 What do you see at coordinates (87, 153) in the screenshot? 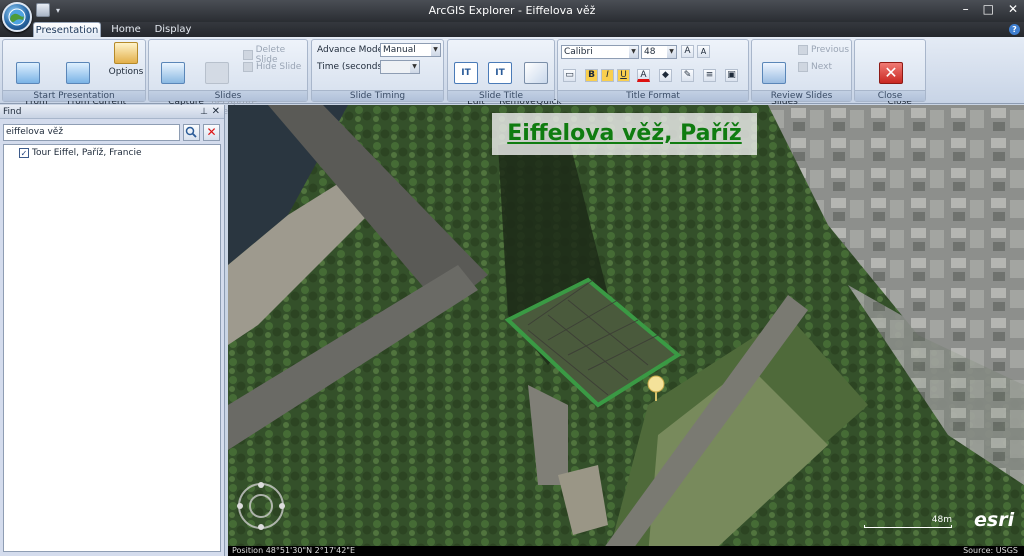
I see `result-label: Tour Eiffel, Paříž, Francie` at bounding box center [87, 153].